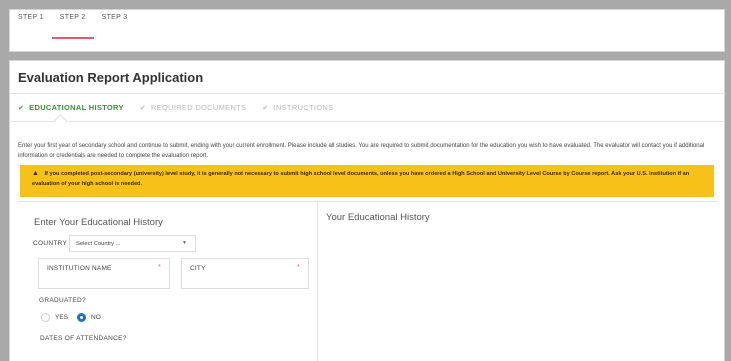  Describe the element at coordinates (83, 338) in the screenshot. I see `dates-of-attendance-label: DATES OF ATTENDANCE?` at that location.